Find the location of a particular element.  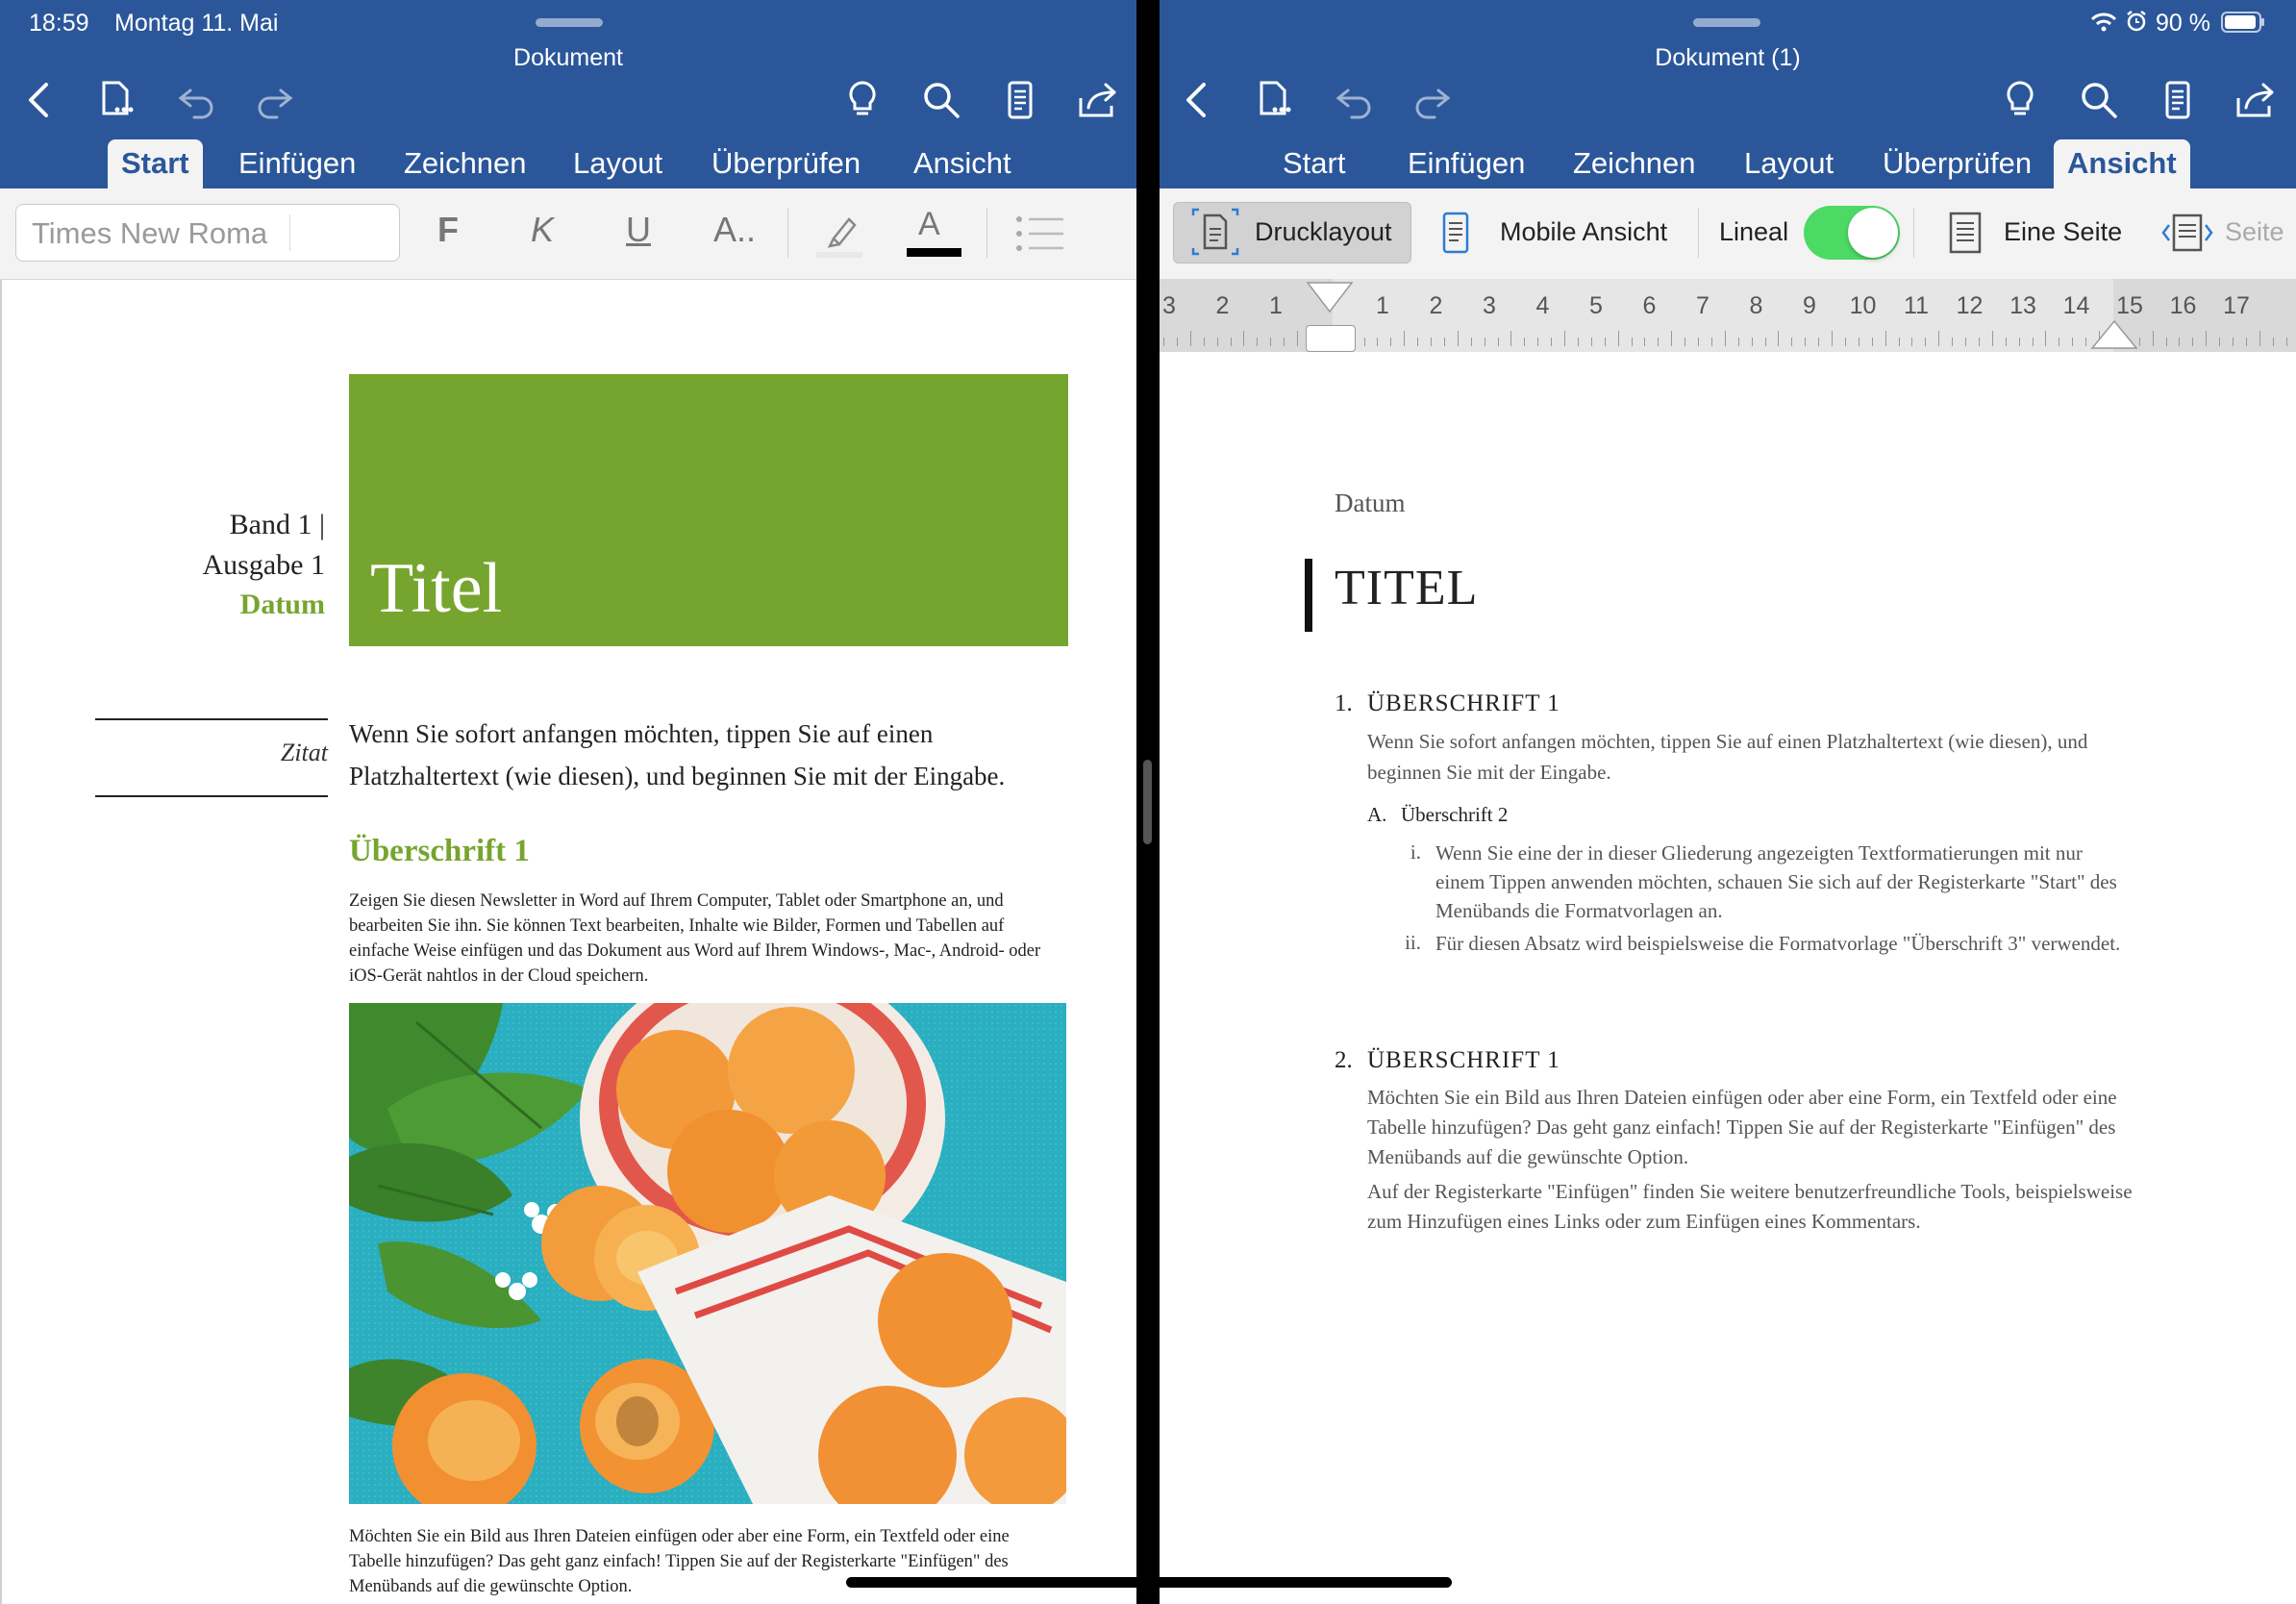

horizontal-ruler: 3 2 1 1 2 3 4 5 6 7 8 9 10 11 12 13 14 15 16 17 is located at coordinates (1728, 315).